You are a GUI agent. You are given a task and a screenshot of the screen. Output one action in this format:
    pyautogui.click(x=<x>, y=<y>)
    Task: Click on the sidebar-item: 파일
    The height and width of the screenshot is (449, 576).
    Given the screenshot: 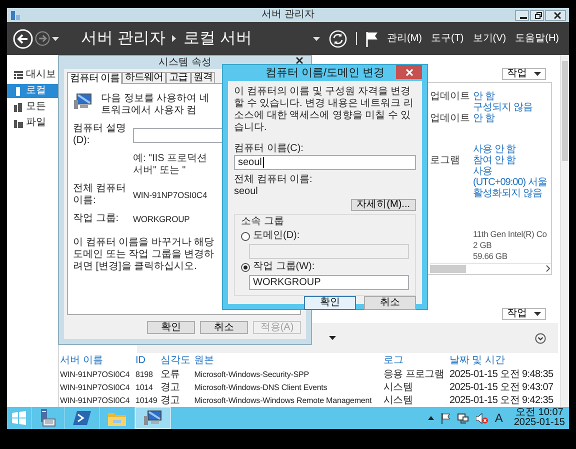 What is the action you would take?
    pyautogui.click(x=32, y=123)
    